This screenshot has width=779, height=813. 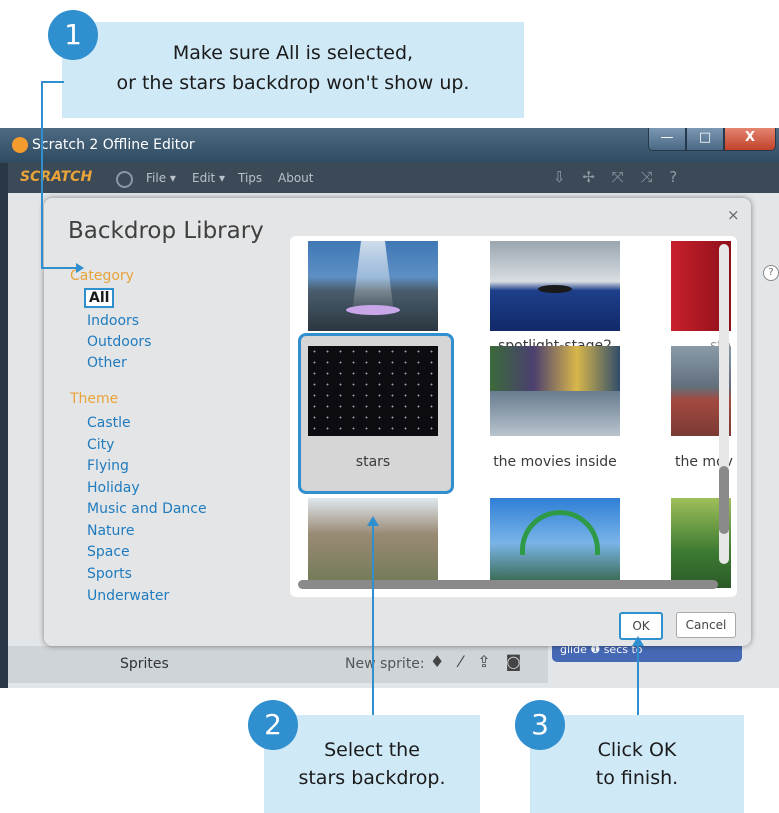 What do you see at coordinates (637, 778) in the screenshot?
I see `callout-3-line2: to finish.` at bounding box center [637, 778].